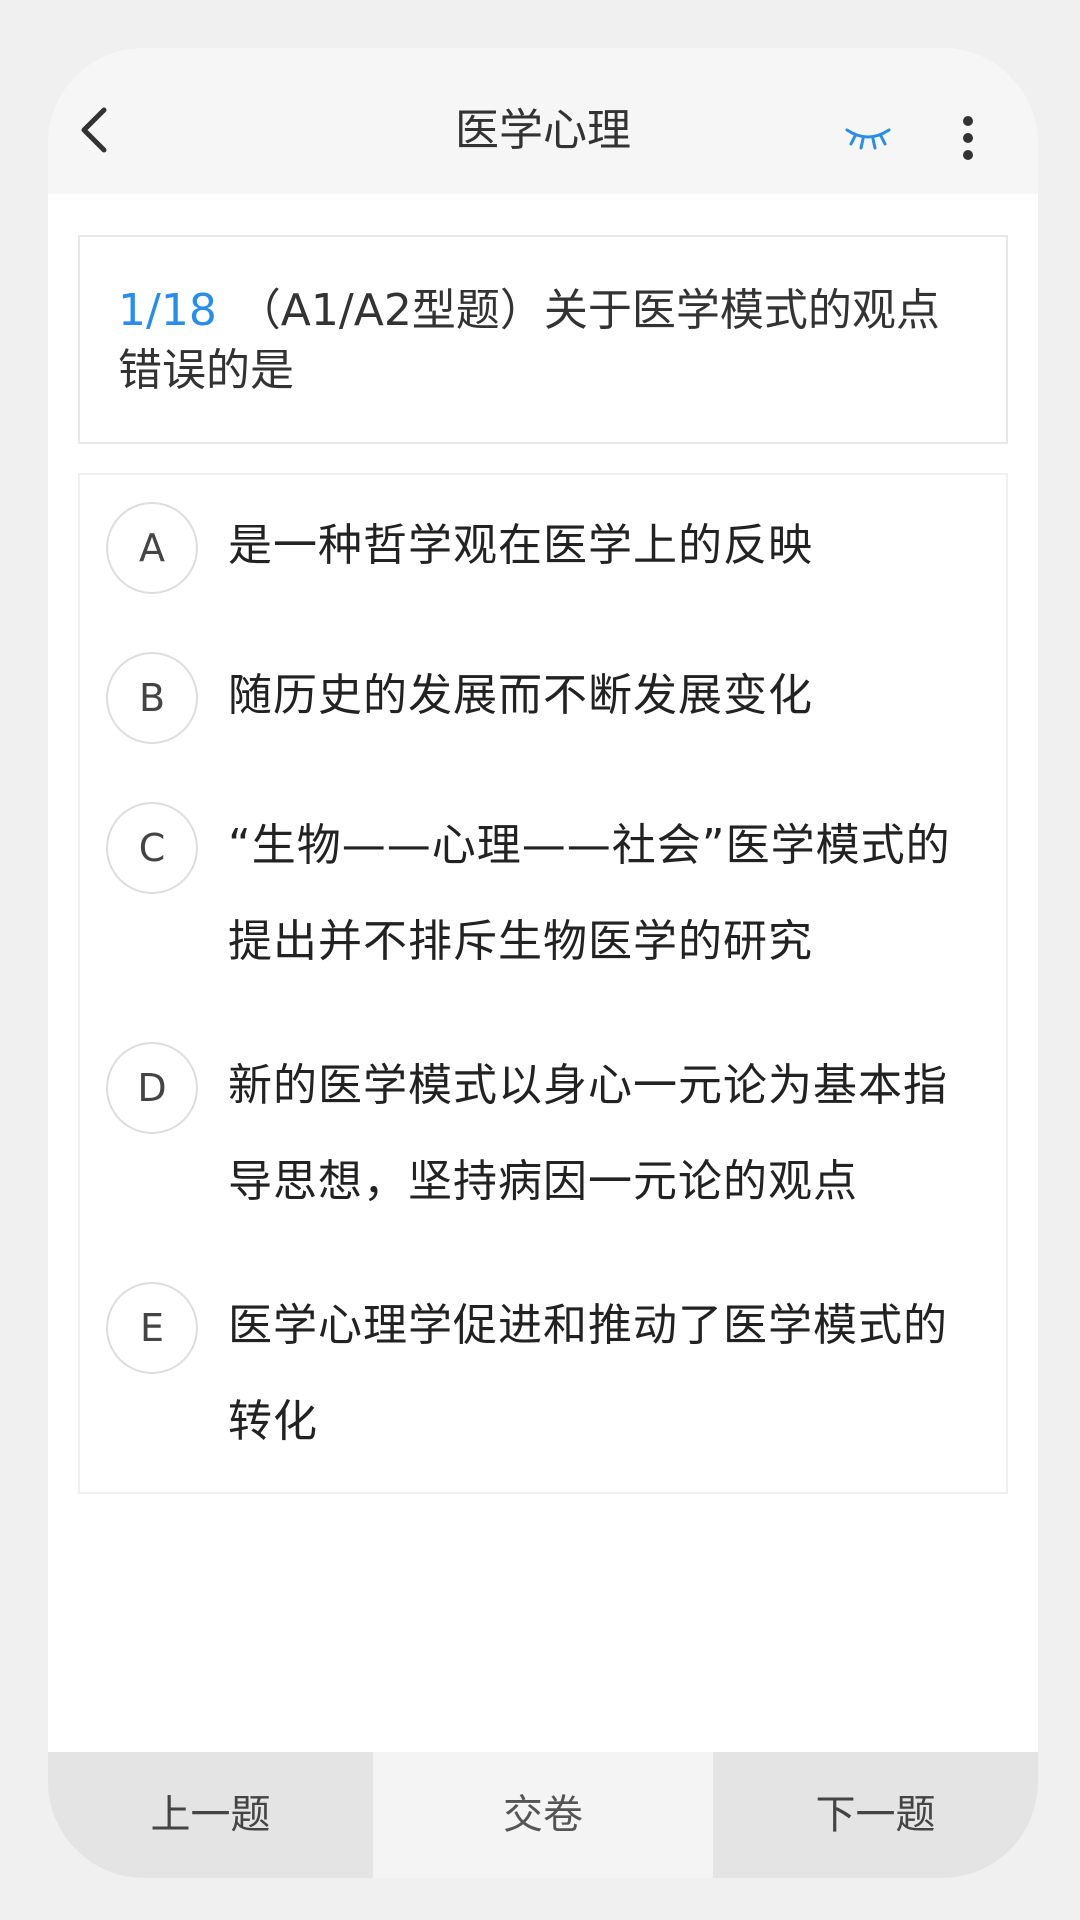 Image resolution: width=1080 pixels, height=1920 pixels. What do you see at coordinates (152, 1328) in the screenshot?
I see `option-letter: E` at bounding box center [152, 1328].